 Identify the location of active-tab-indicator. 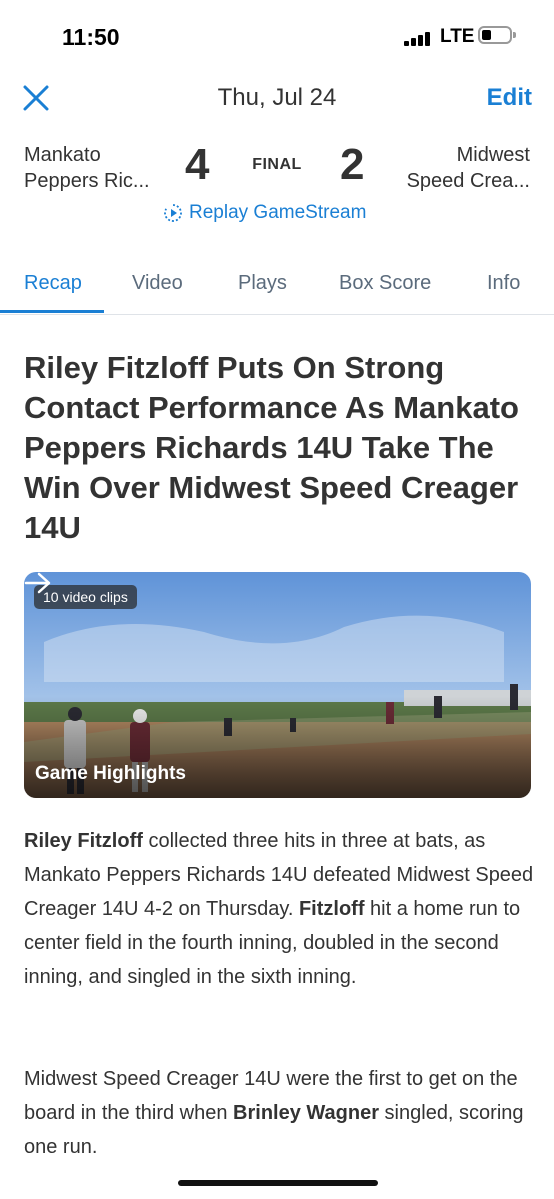
(52, 311).